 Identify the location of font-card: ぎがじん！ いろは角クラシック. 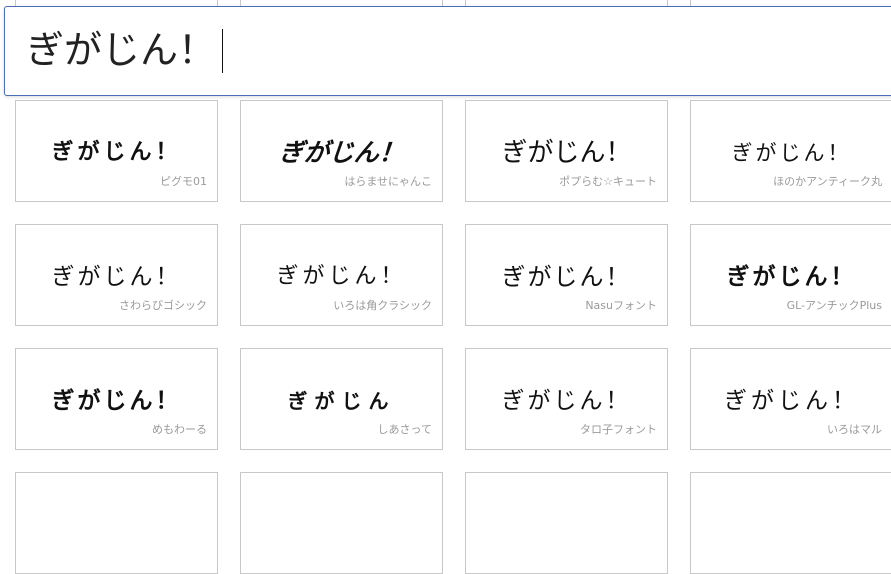
(341, 275).